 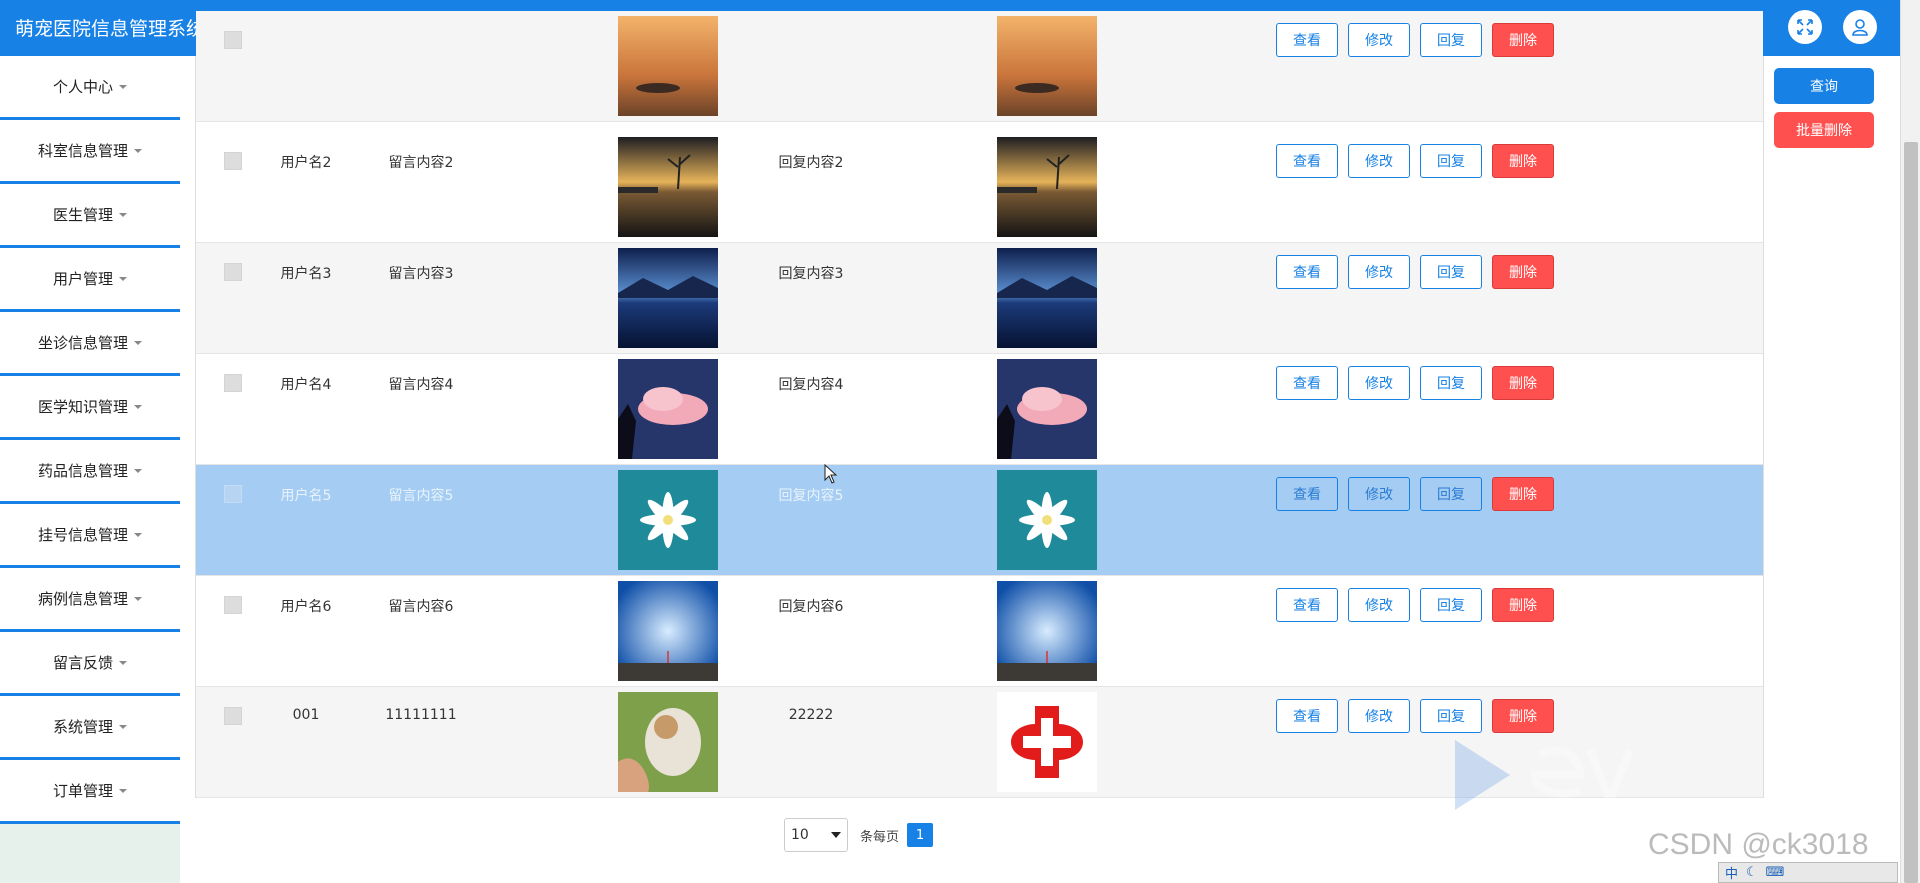 I want to click on ime-indicator: 中, so click(x=1731, y=872).